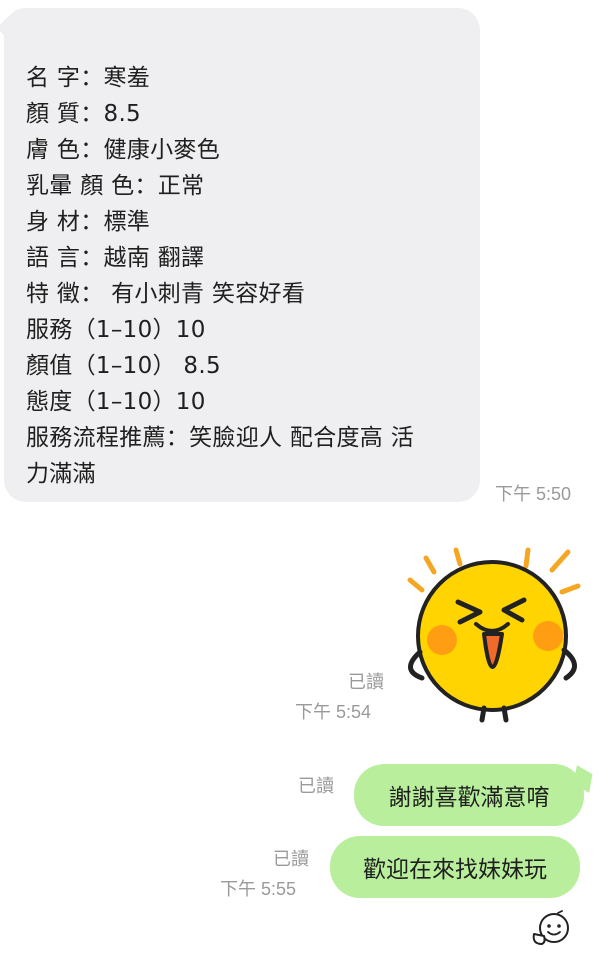  I want to click on outgoing-message-bubble: 謝謝喜歡滿意唷, so click(473, 795).